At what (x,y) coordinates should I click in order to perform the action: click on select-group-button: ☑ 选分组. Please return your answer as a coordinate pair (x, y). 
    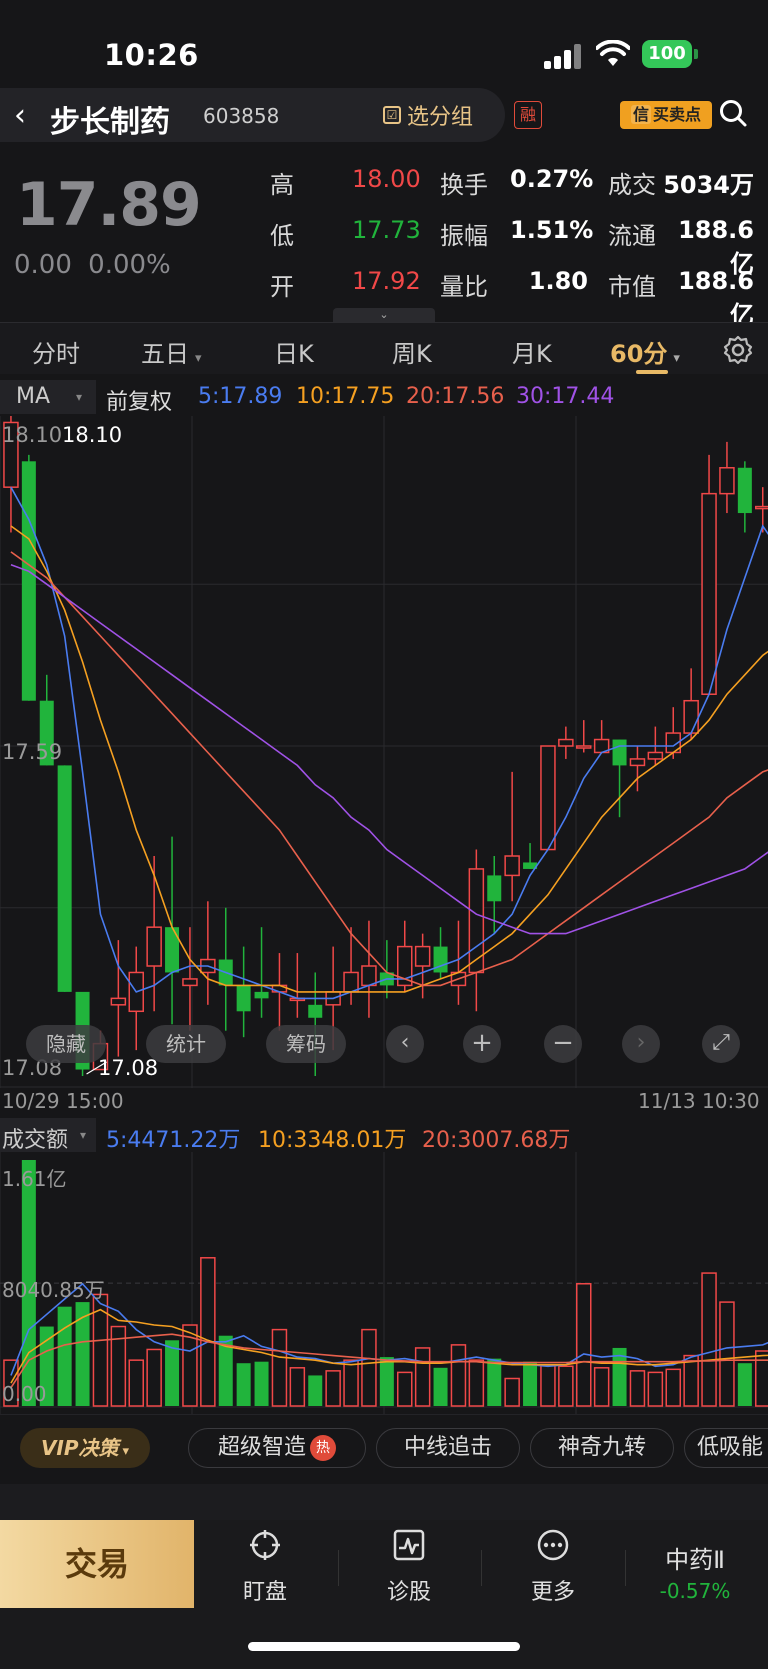
    Looking at the image, I should click on (428, 115).